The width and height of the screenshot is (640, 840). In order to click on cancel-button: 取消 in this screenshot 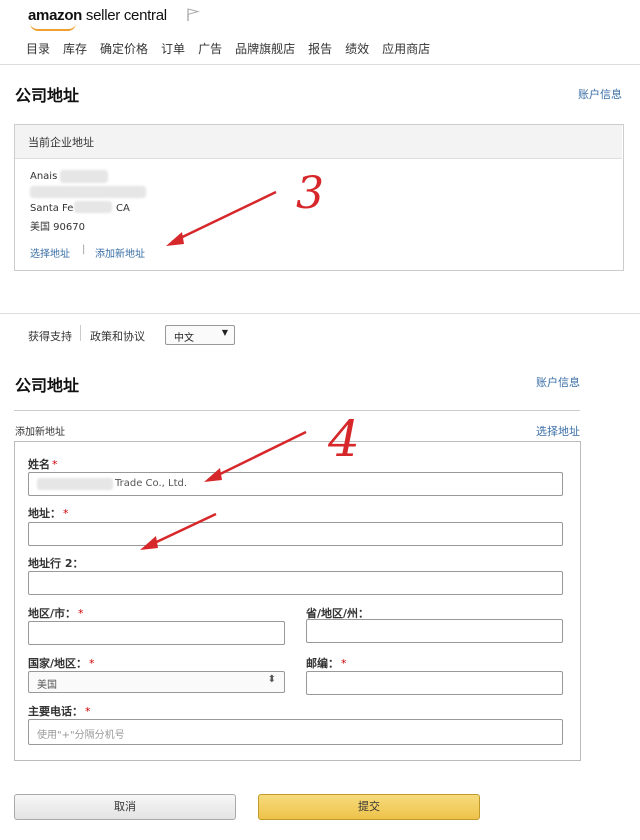, I will do `click(125, 807)`.